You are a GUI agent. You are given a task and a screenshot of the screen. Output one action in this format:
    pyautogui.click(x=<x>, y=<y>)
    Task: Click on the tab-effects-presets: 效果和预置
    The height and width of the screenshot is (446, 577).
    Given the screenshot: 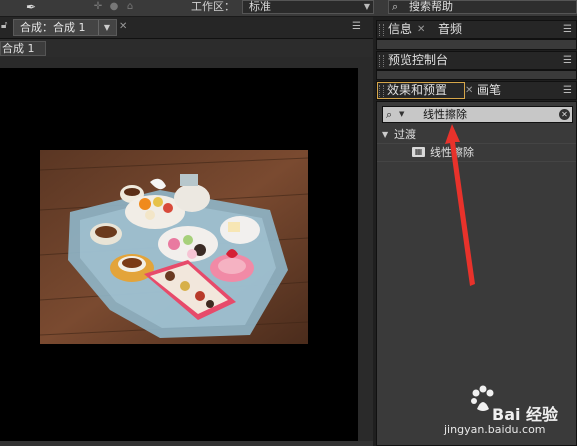 What is the action you would take?
    pyautogui.click(x=421, y=90)
    